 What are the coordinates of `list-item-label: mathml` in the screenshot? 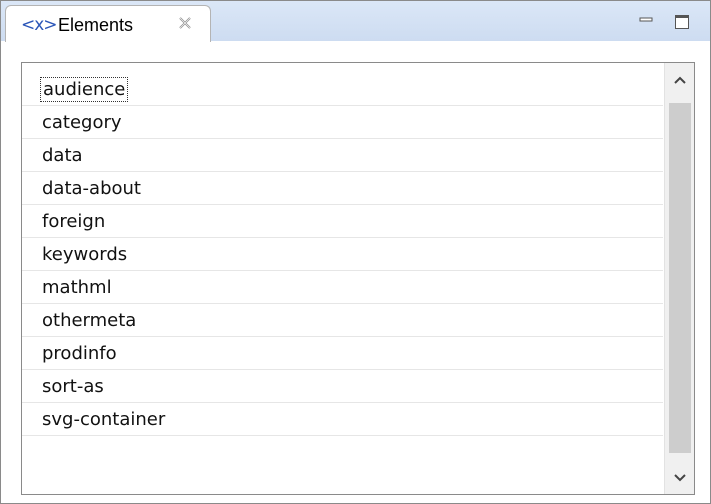 It's located at (77, 287).